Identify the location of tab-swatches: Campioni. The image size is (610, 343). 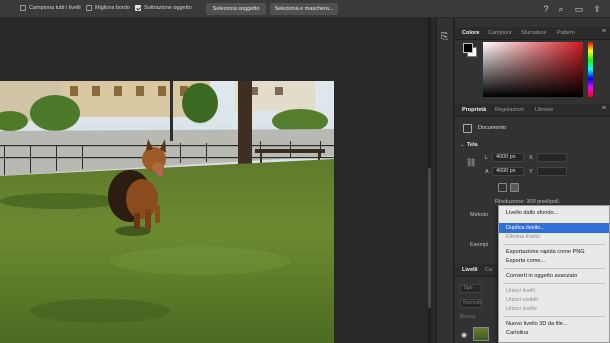
(499, 33).